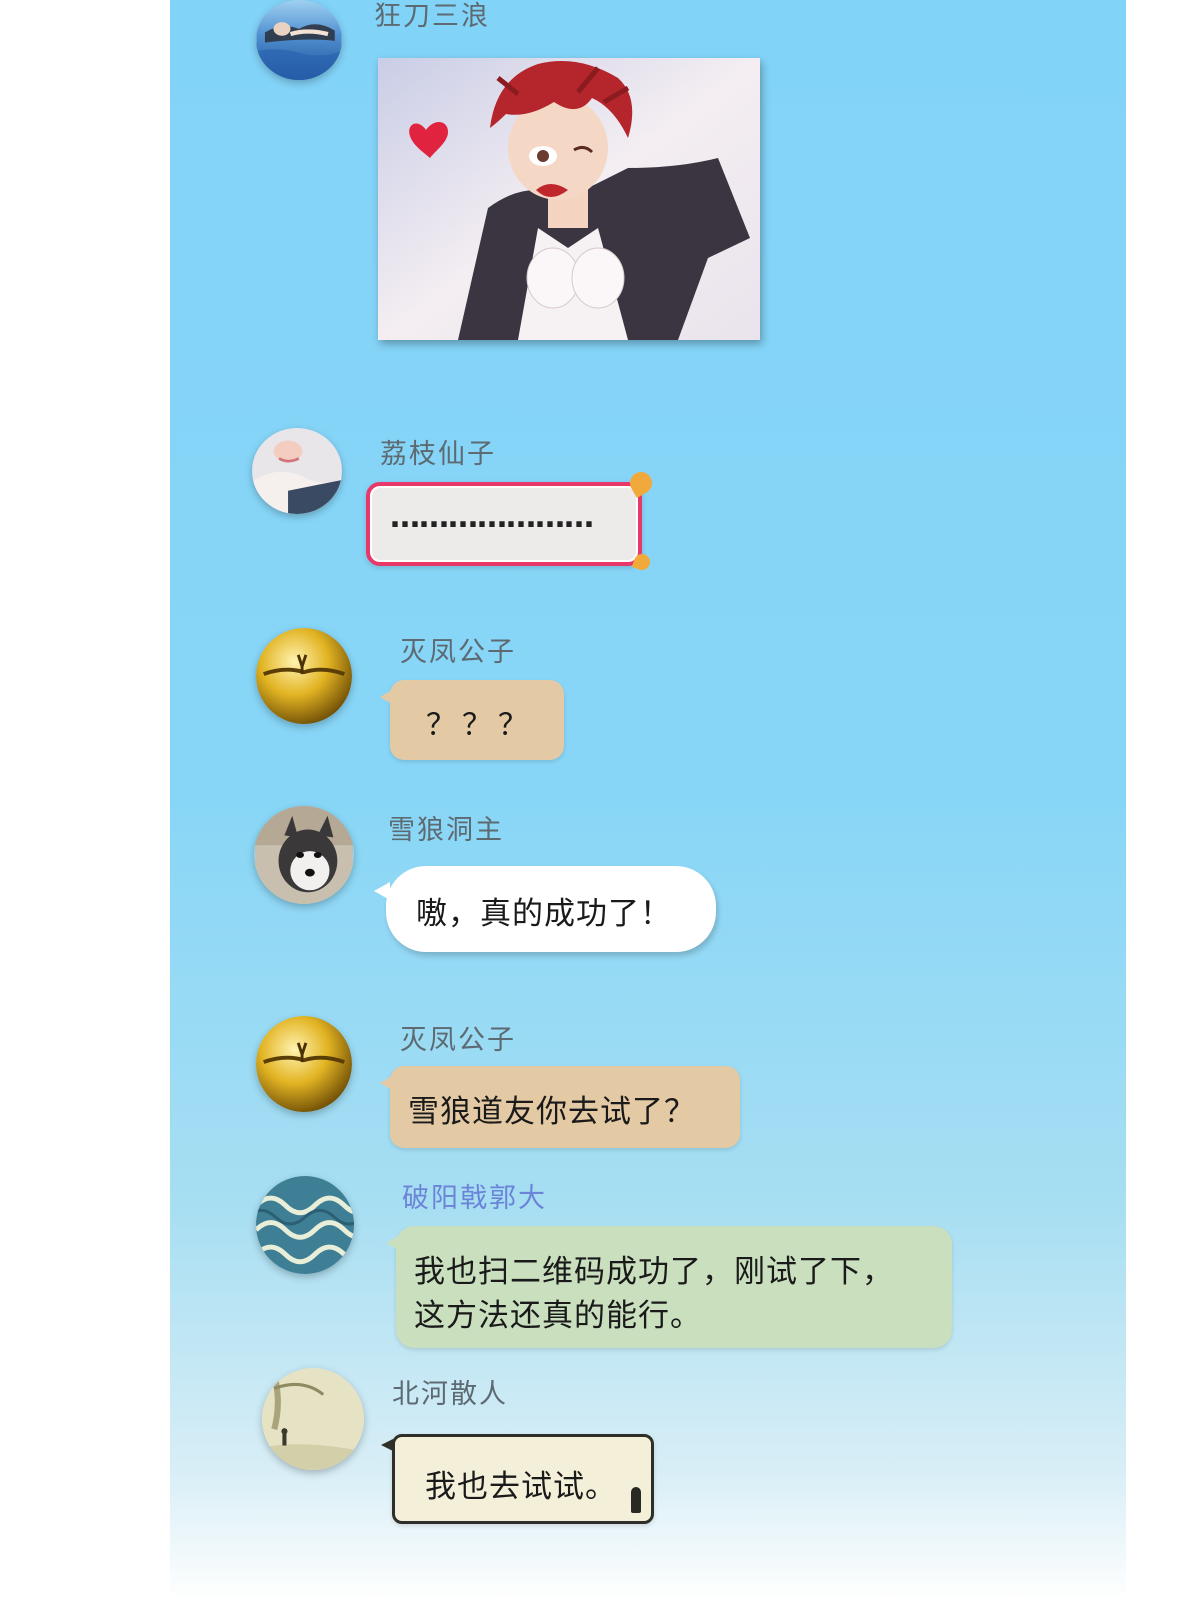 The height and width of the screenshot is (1600, 1200). I want to click on landscape-painting-icon, so click(313, 1419).